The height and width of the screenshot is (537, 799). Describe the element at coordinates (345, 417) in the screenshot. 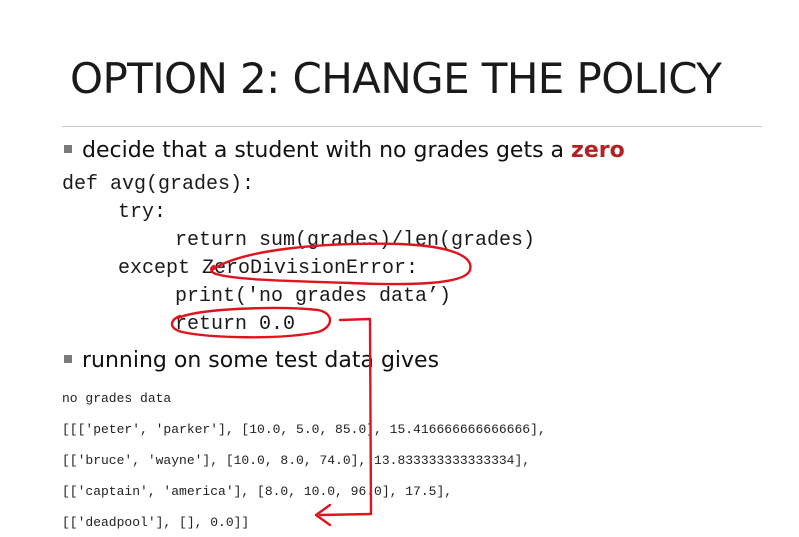

I see `ink-arrow-line` at that location.